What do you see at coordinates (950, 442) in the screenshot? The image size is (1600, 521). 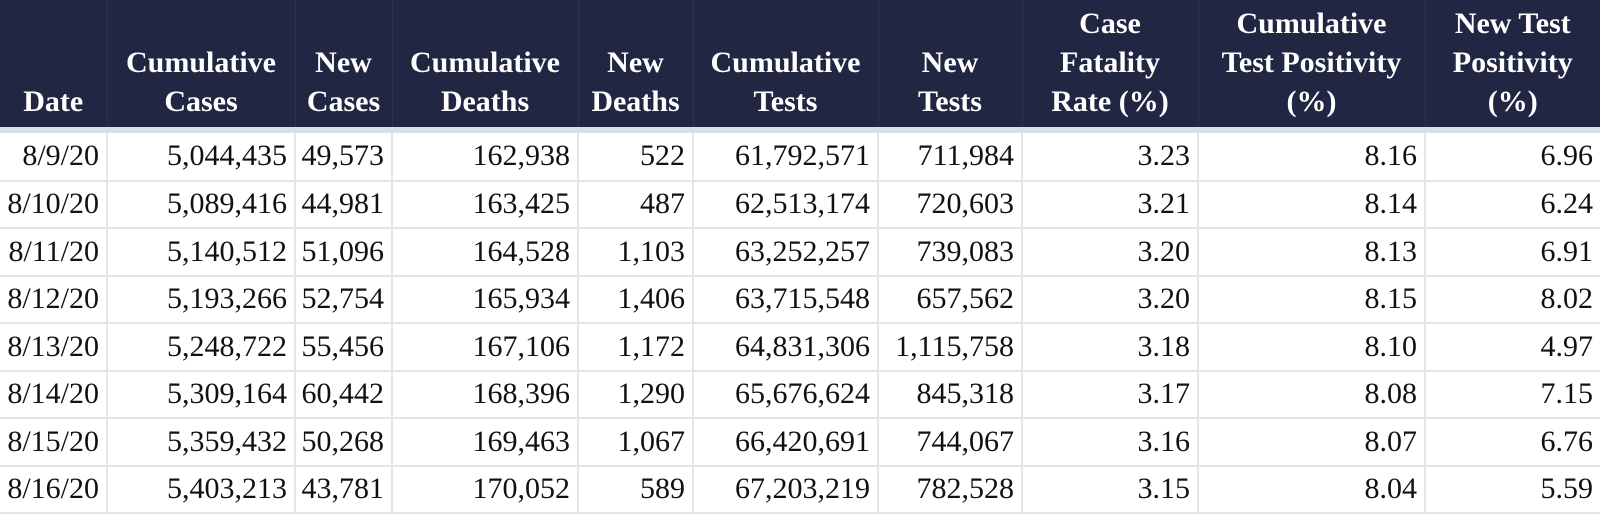 I see `cell-new-tests: 744,067` at bounding box center [950, 442].